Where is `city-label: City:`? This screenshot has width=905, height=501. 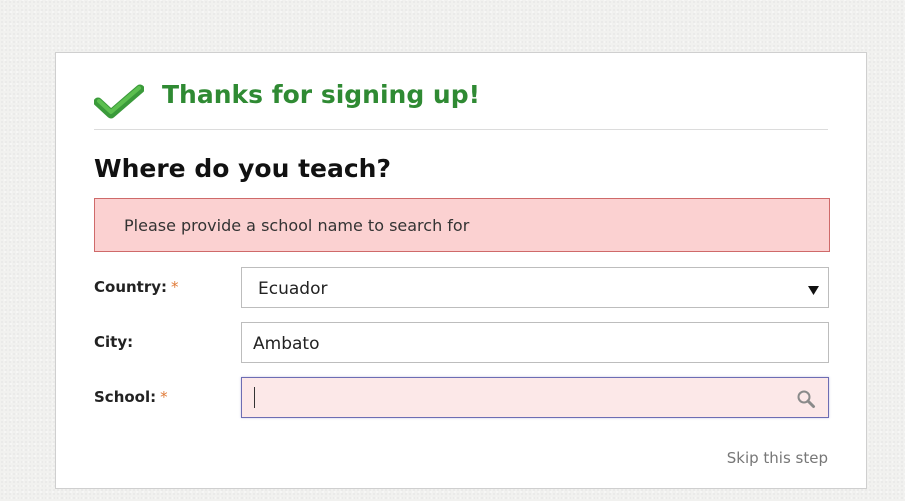
city-label: City: is located at coordinates (113, 342).